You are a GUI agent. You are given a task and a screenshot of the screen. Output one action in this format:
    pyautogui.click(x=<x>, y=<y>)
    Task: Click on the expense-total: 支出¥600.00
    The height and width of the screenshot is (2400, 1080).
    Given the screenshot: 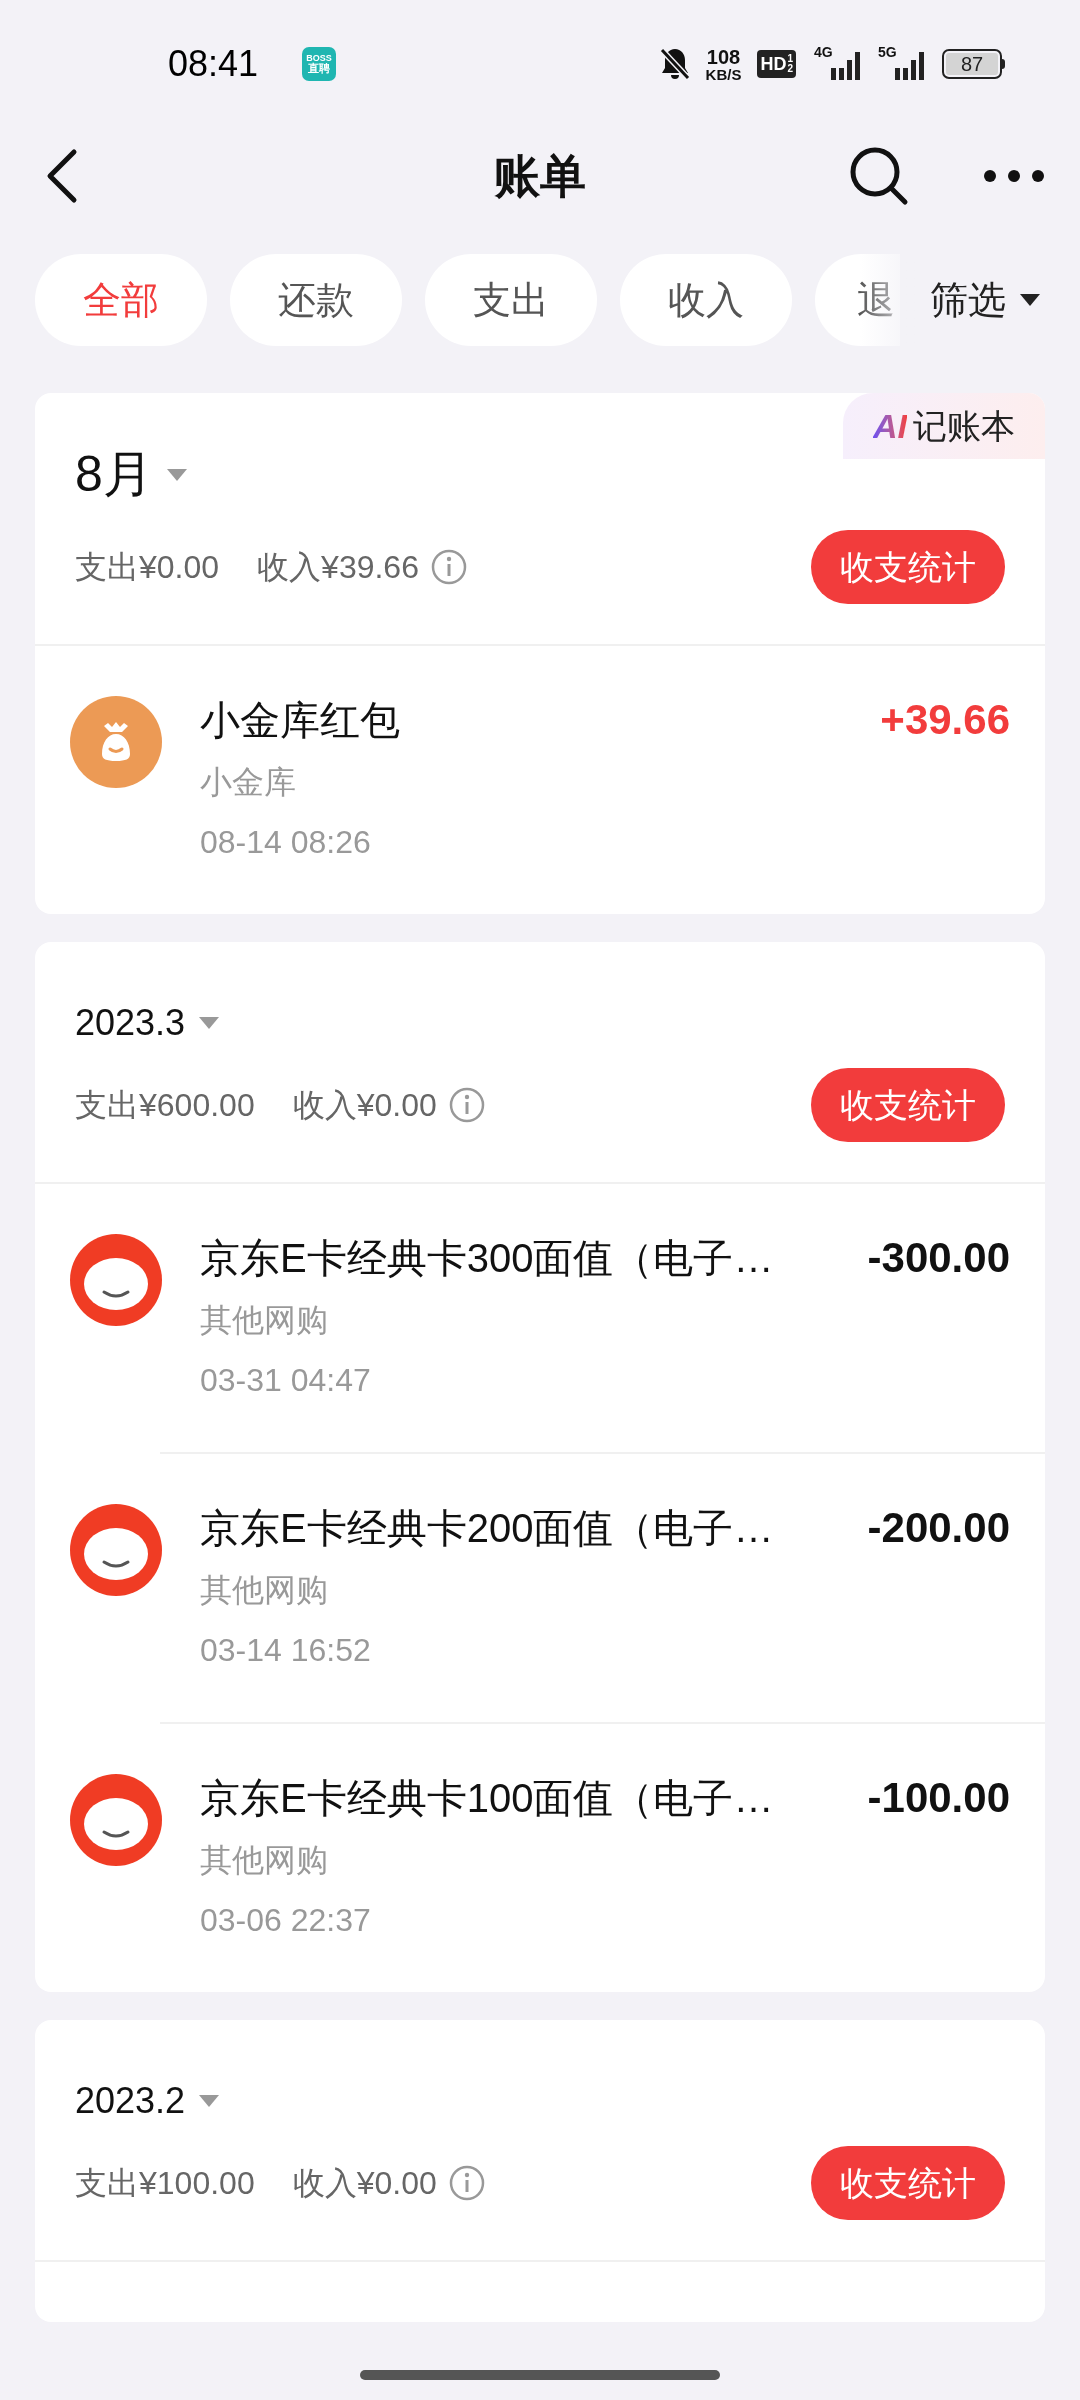 What is the action you would take?
    pyautogui.click(x=165, y=1105)
    